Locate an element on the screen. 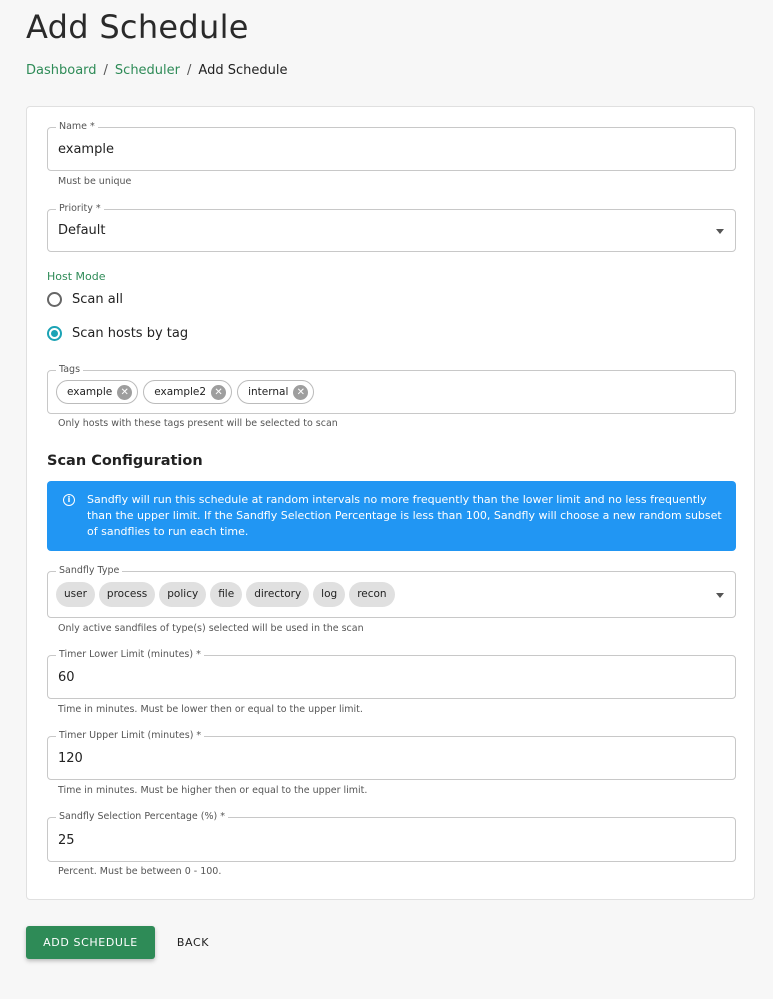  priority-value: Default is located at coordinates (82, 230).